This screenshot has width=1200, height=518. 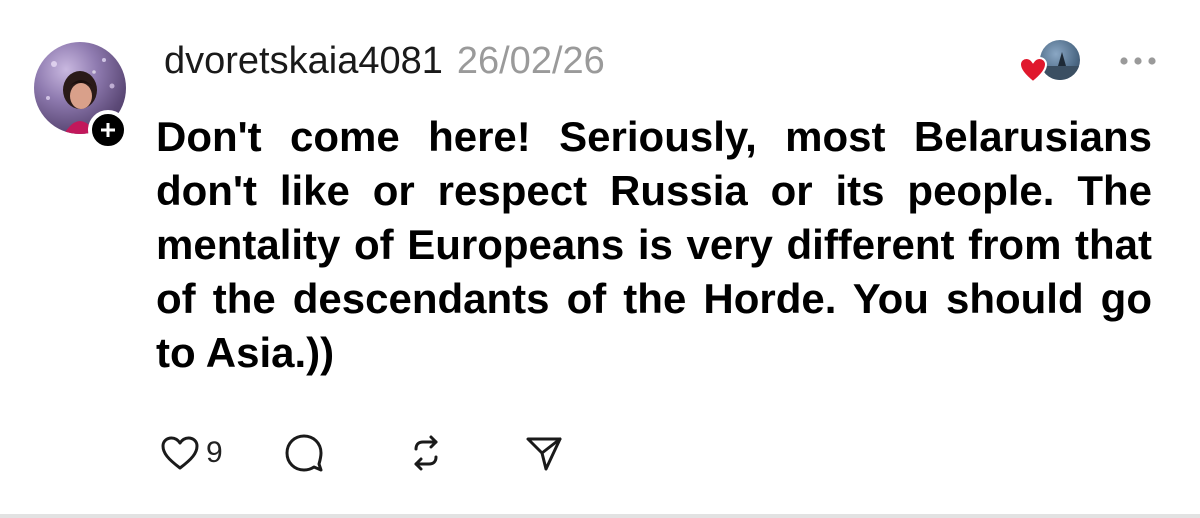 I want to click on plus-icon, so click(x=108, y=130).